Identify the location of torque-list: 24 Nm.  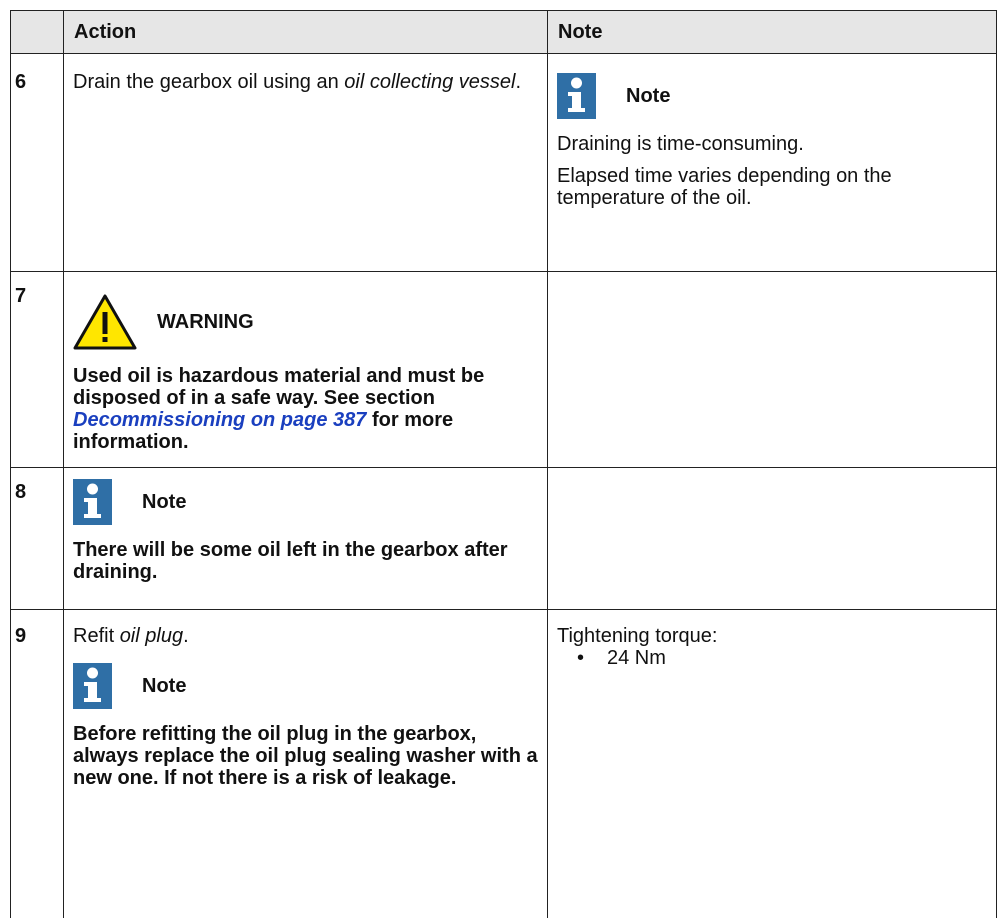
(772, 658).